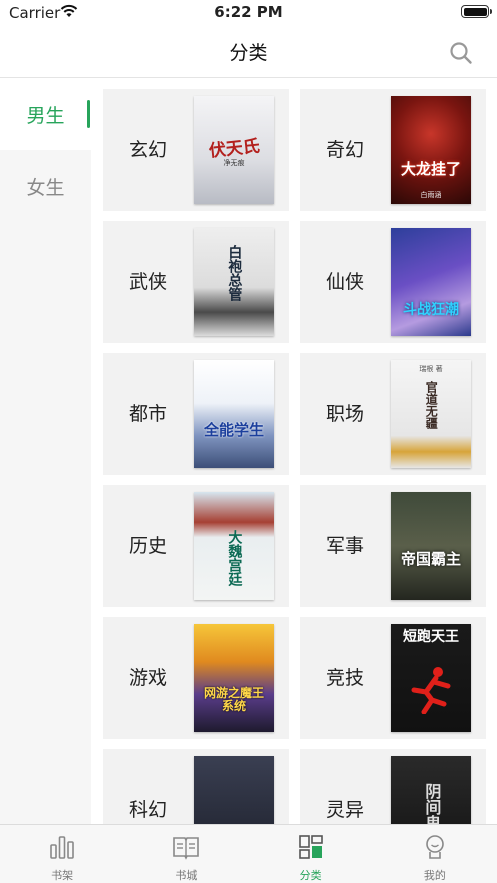 This screenshot has height=883, width=497. What do you see at coordinates (431, 150) in the screenshot?
I see `book-cover: 大龙挂了 白雨涵` at bounding box center [431, 150].